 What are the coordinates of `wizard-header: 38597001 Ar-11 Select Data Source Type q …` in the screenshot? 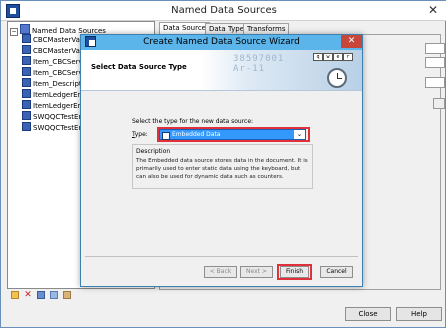 It's located at (221, 70).